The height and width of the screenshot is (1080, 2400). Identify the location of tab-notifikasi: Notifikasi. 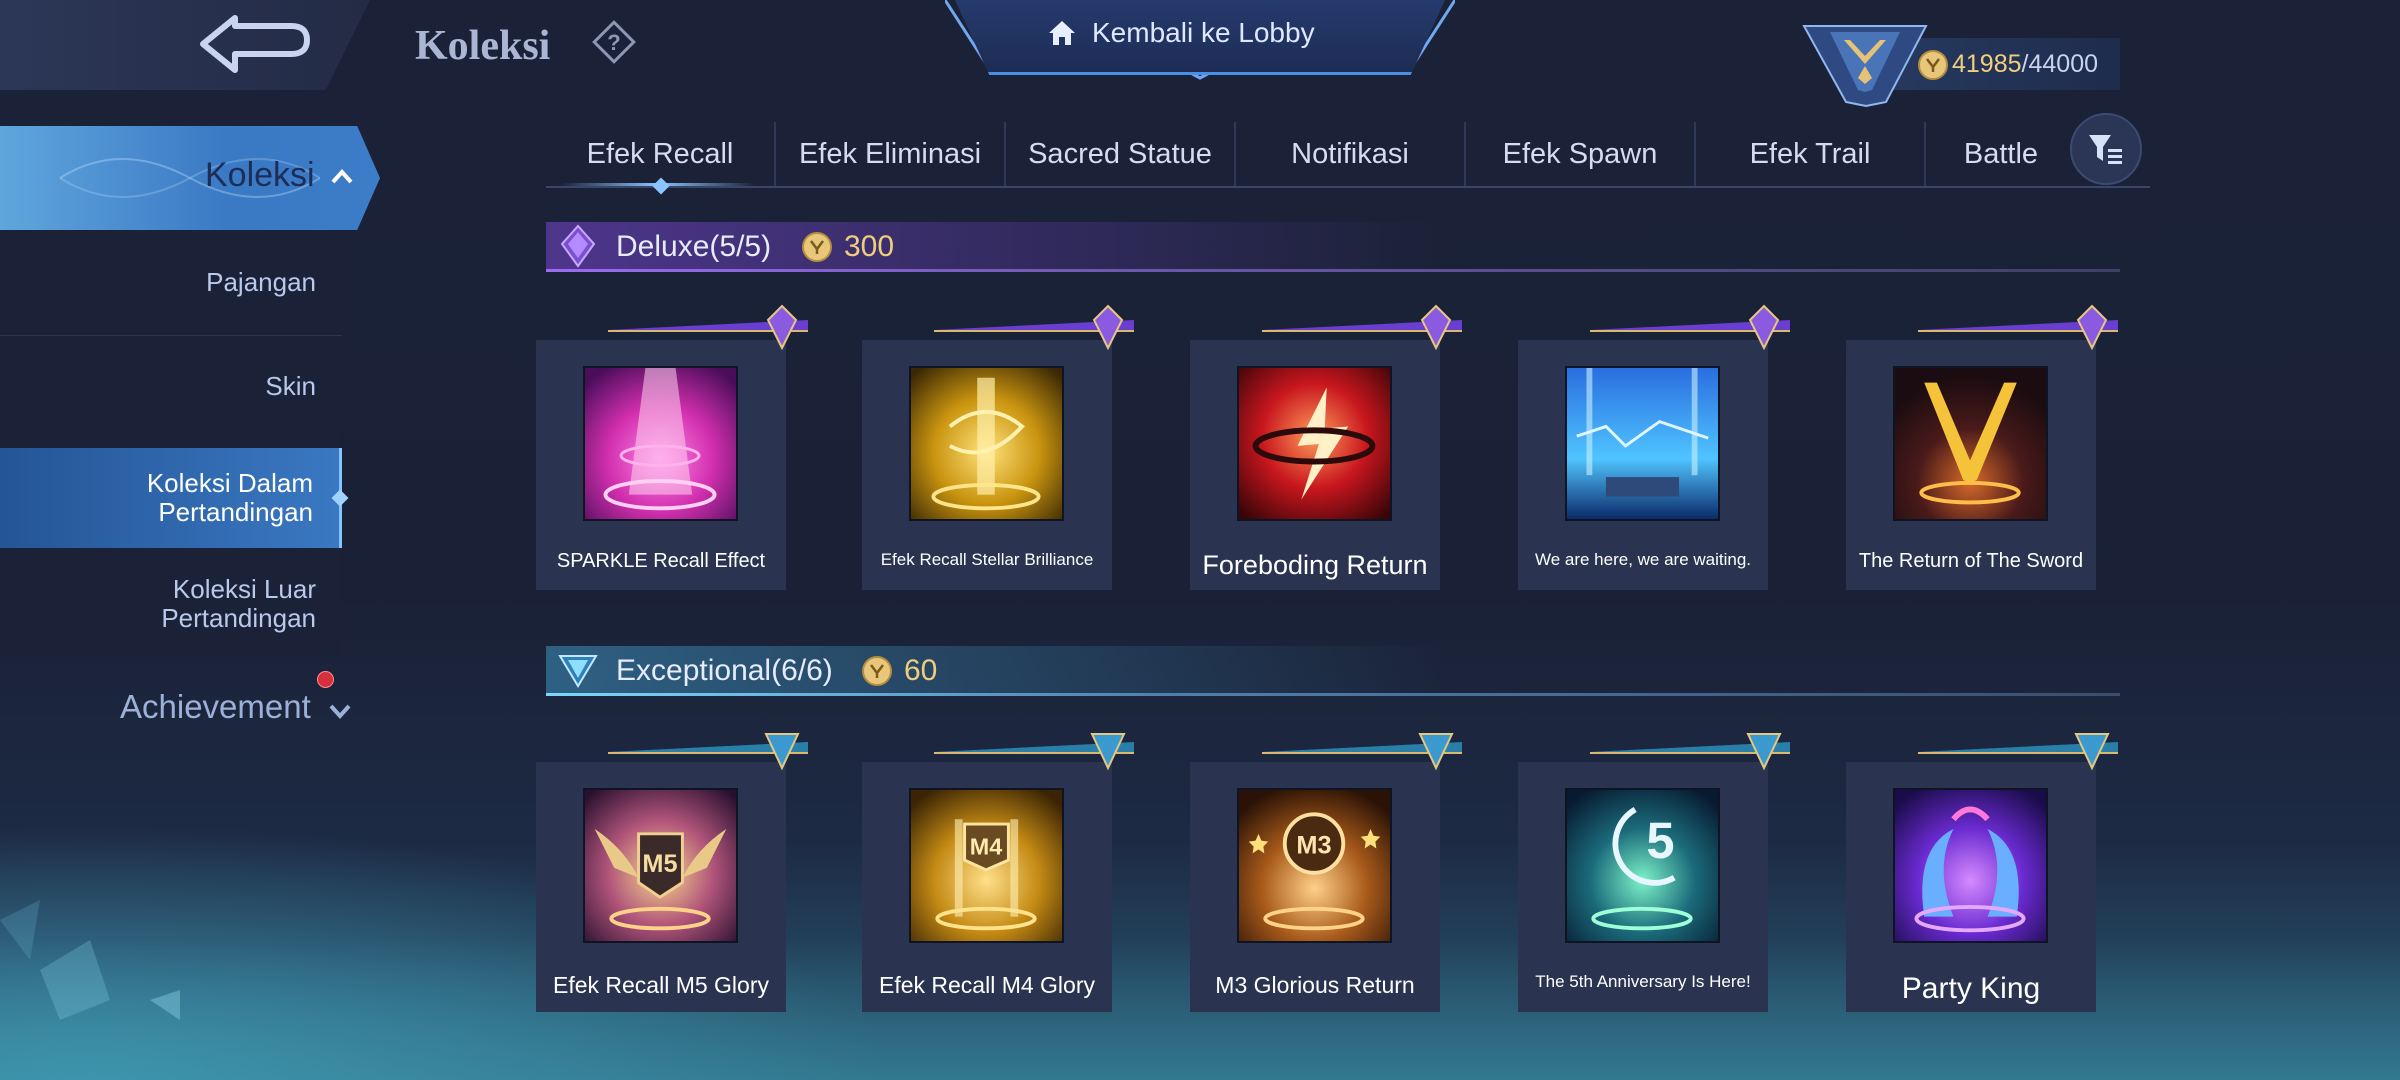
(1350, 154).